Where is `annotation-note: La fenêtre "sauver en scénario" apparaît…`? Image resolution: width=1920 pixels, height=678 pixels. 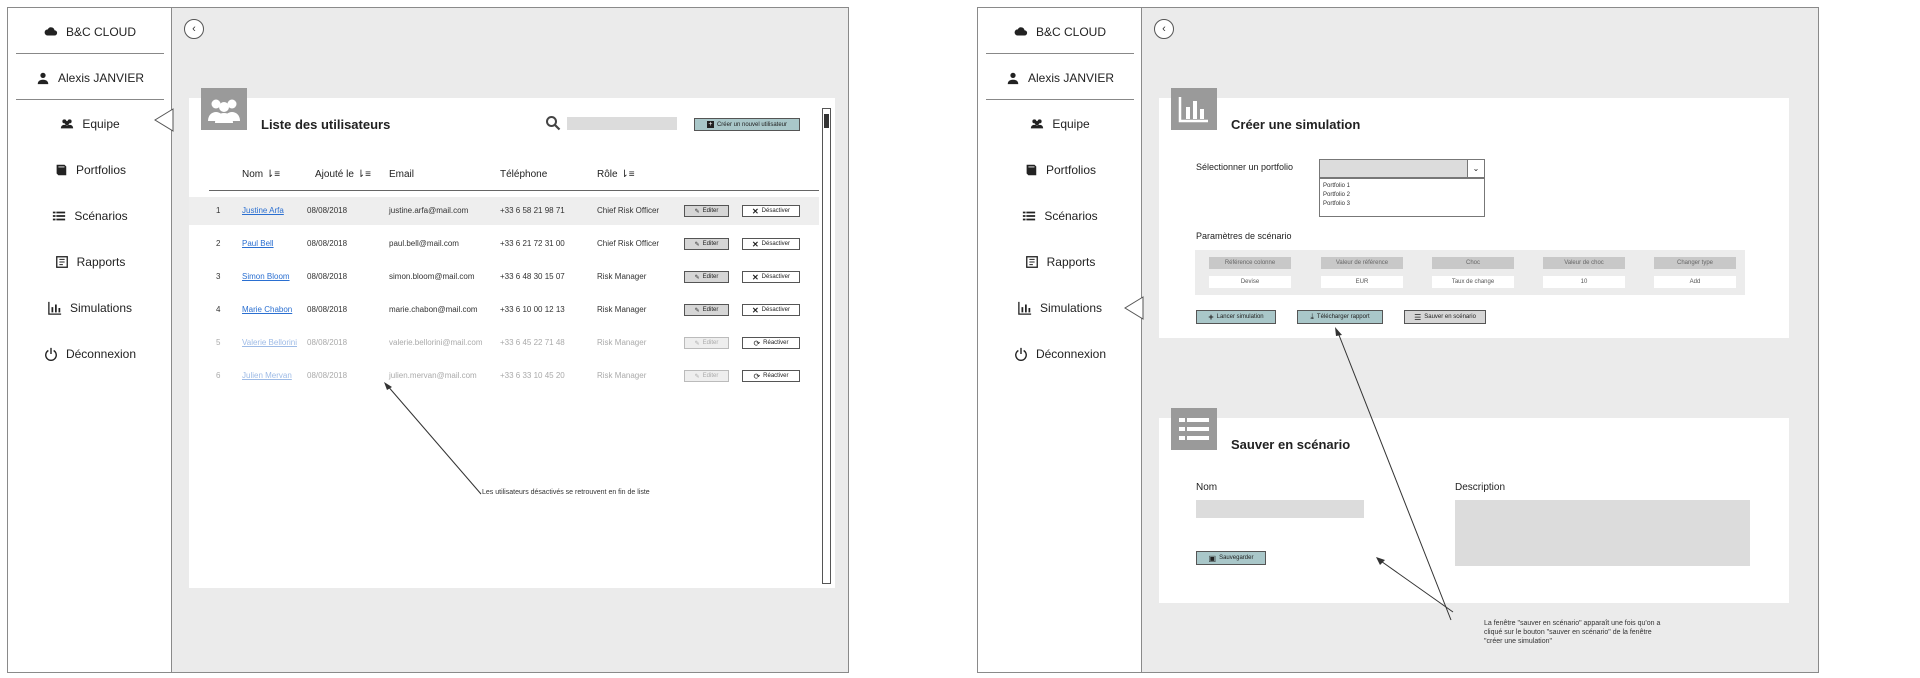
annotation-note: La fenêtre "sauver en scénario" apparaît… is located at coordinates (1572, 632).